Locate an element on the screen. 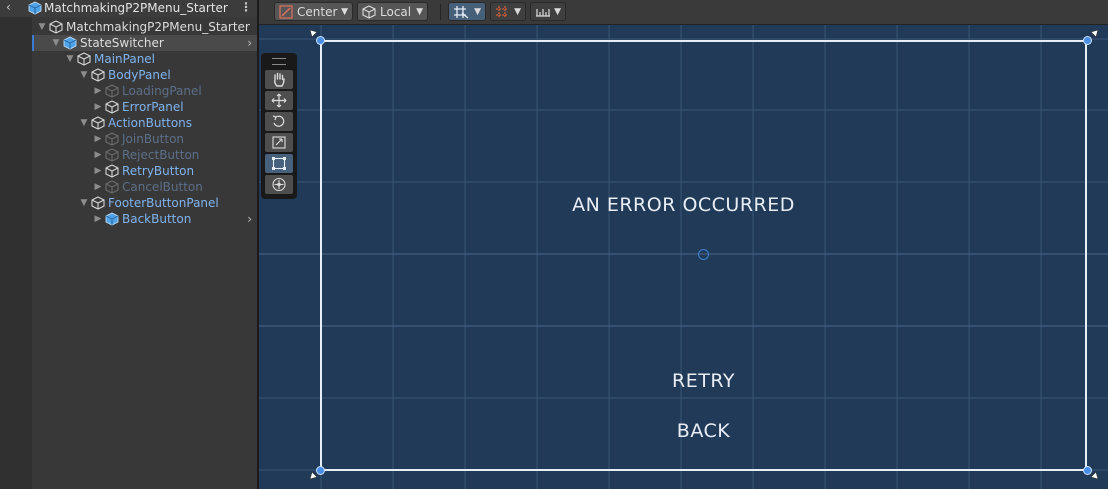 This screenshot has height=489, width=1108. pivot-circle is located at coordinates (703, 254).